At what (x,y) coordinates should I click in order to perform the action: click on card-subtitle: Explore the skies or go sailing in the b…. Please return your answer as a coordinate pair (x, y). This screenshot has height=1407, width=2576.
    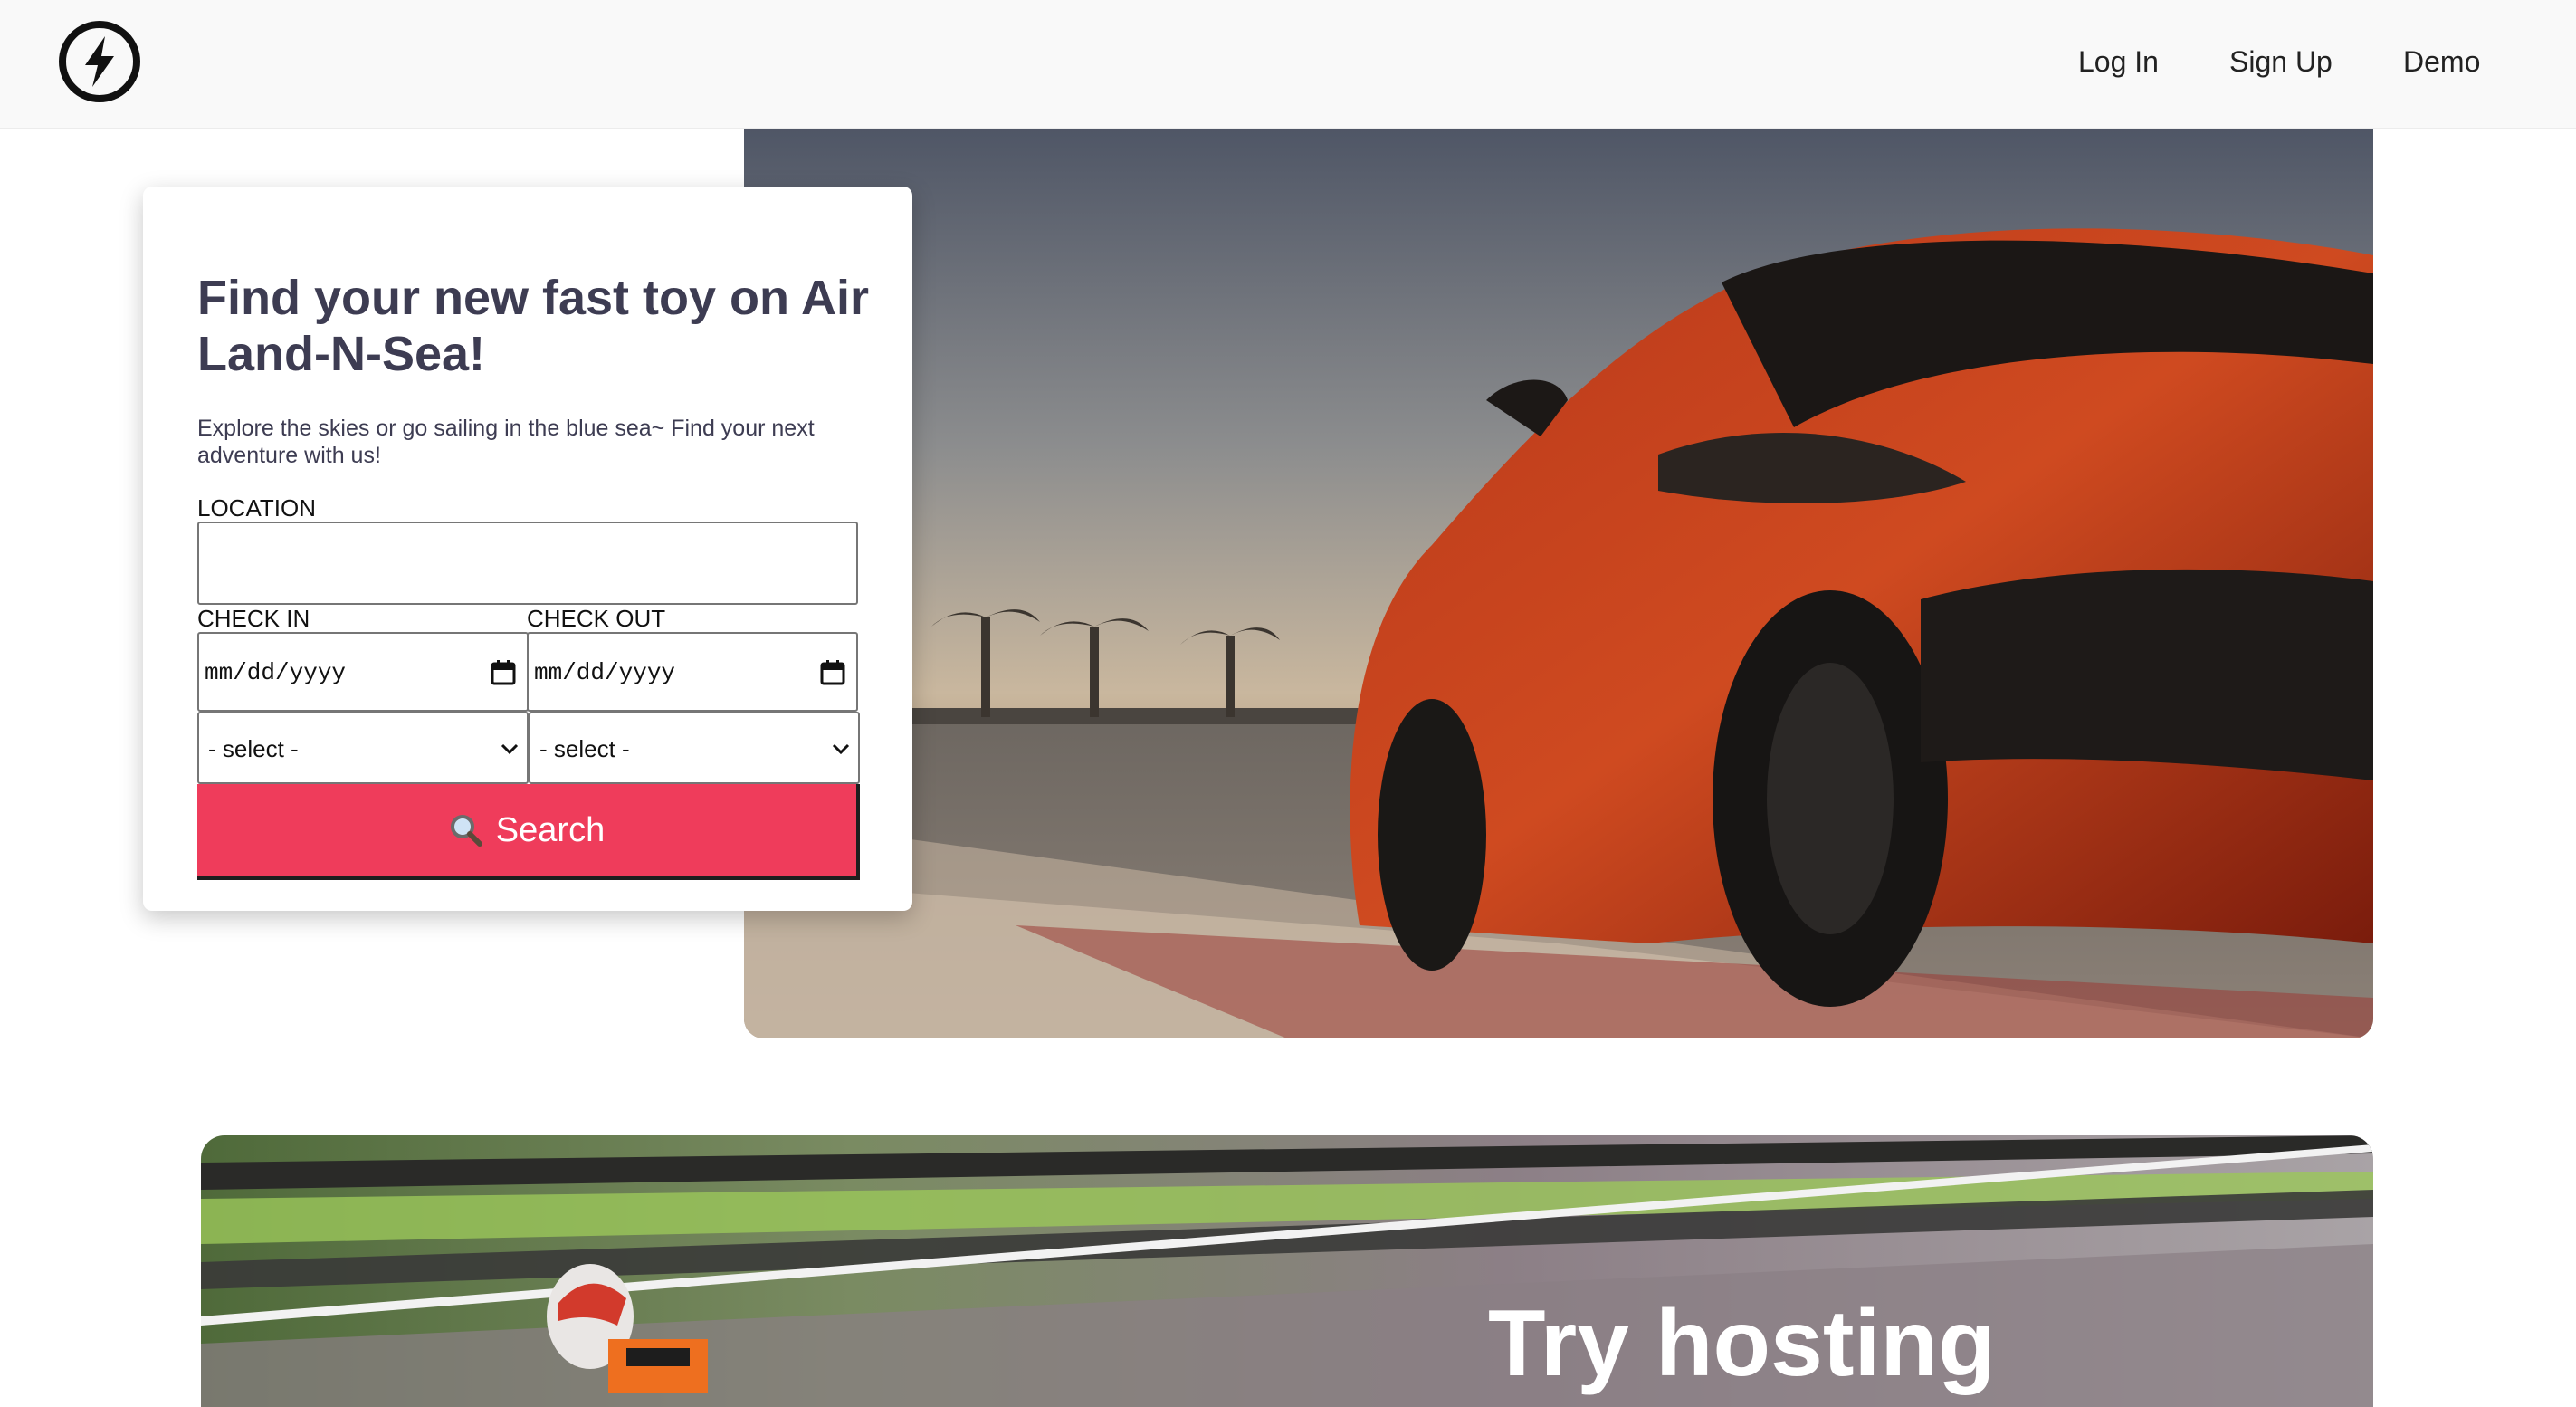
    Looking at the image, I should click on (506, 442).